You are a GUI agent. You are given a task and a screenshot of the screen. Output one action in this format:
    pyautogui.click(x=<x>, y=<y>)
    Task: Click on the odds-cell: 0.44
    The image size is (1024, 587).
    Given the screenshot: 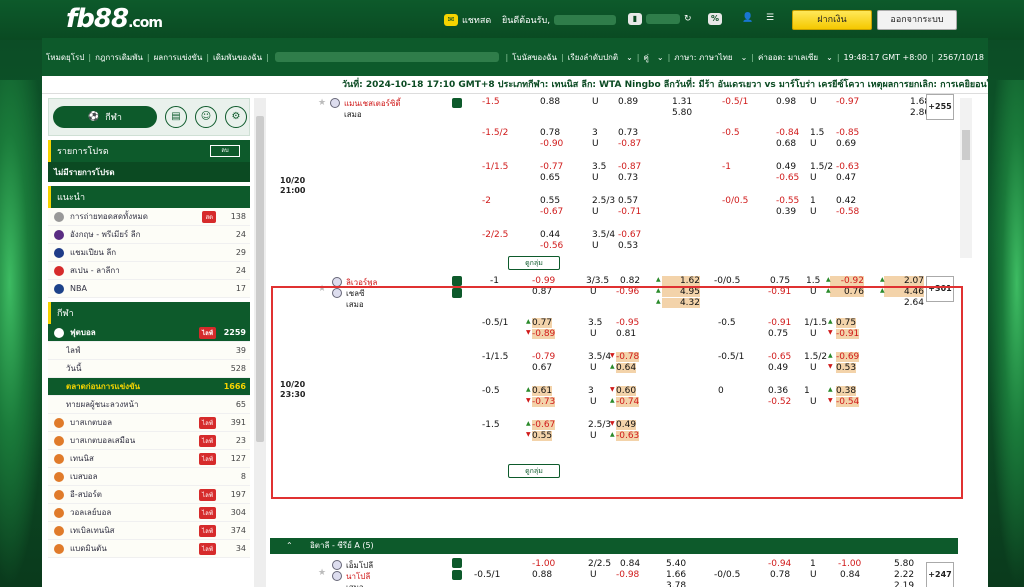 What is the action you would take?
    pyautogui.click(x=550, y=235)
    